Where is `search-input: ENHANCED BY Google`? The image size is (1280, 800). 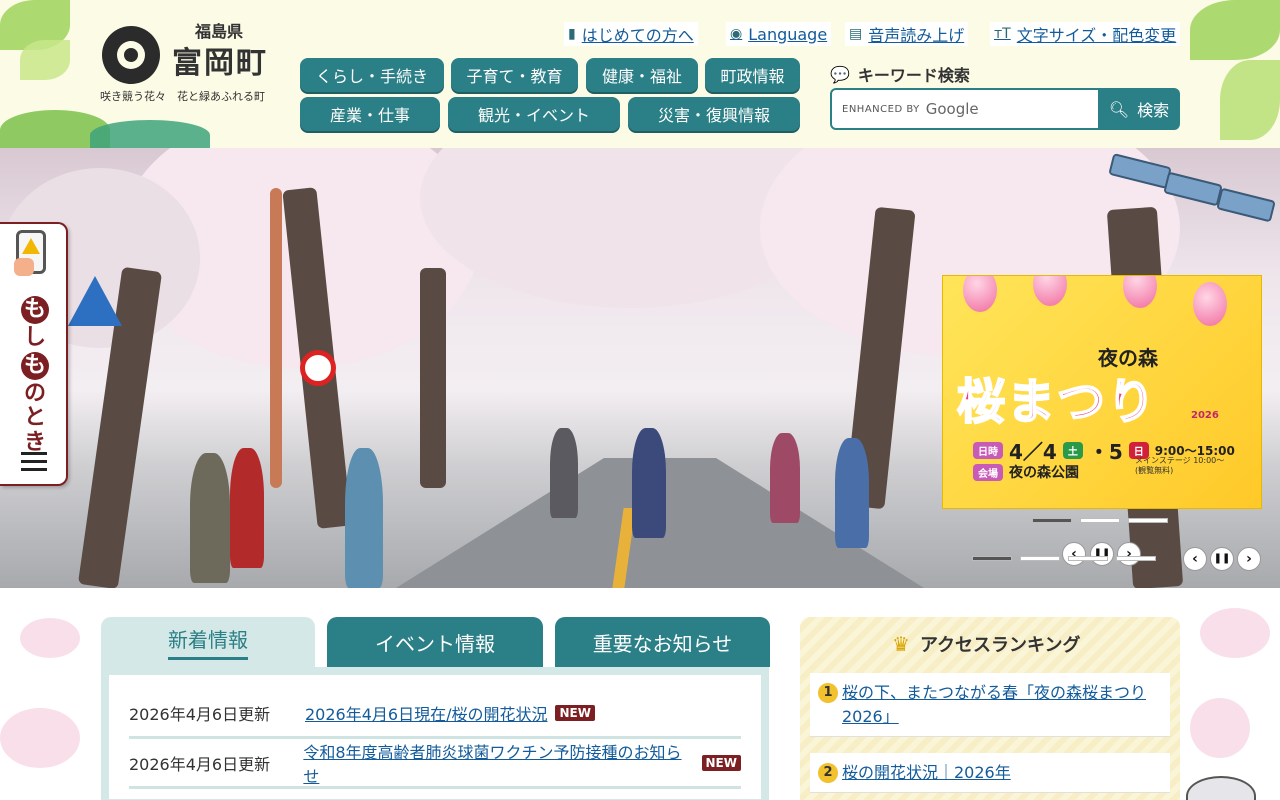 search-input: ENHANCED BY Google is located at coordinates (965, 109).